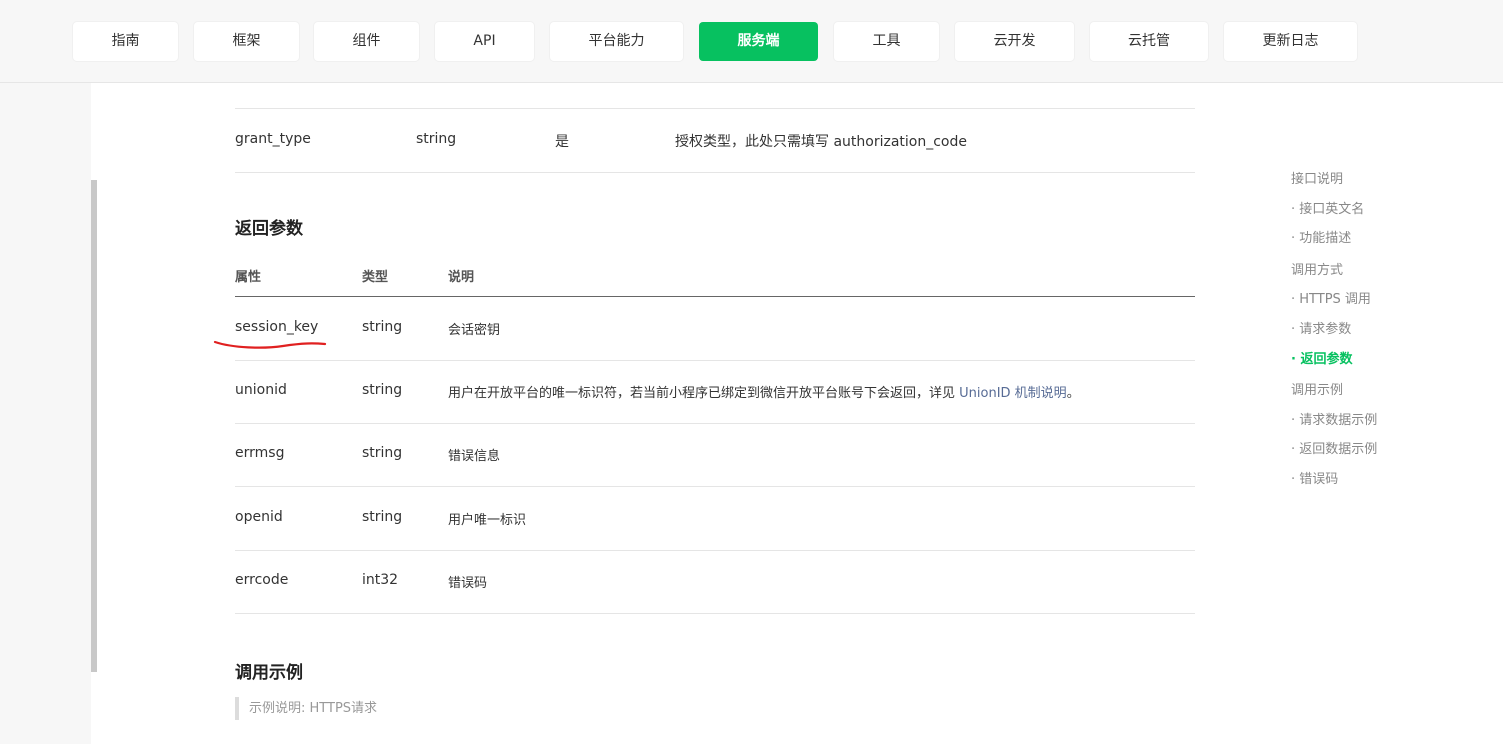 The width and height of the screenshot is (1503, 744). What do you see at coordinates (1317, 268) in the screenshot?
I see `toc-item-call-method: 调用方式` at bounding box center [1317, 268].